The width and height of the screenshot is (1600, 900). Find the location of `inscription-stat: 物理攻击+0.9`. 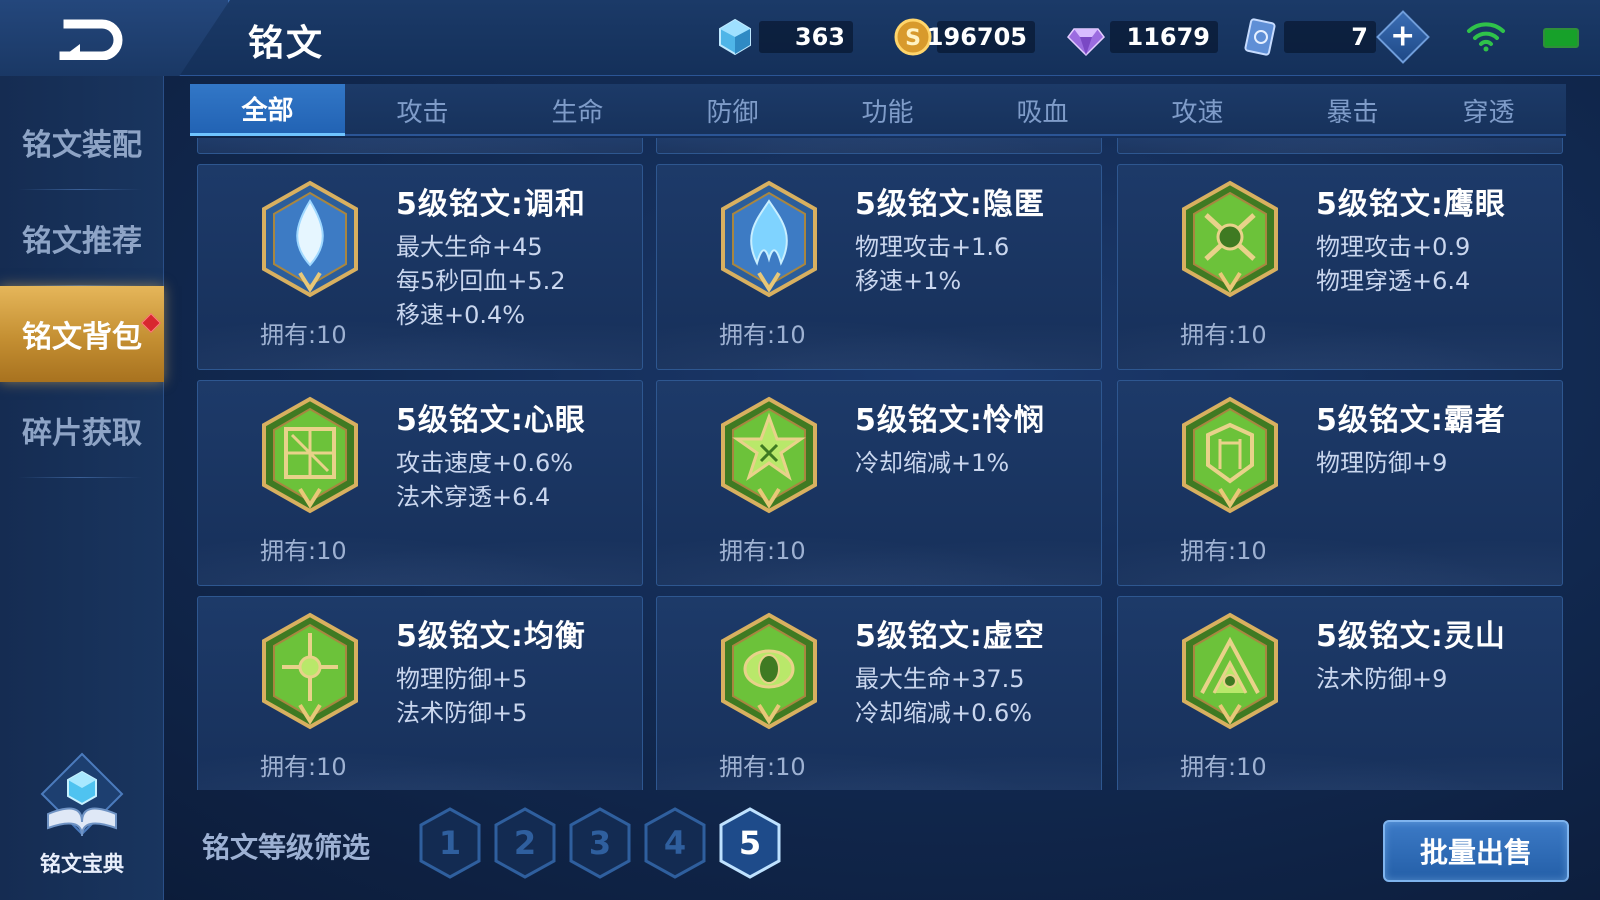

inscription-stat: 物理攻击+0.9 is located at coordinates (1393, 247).